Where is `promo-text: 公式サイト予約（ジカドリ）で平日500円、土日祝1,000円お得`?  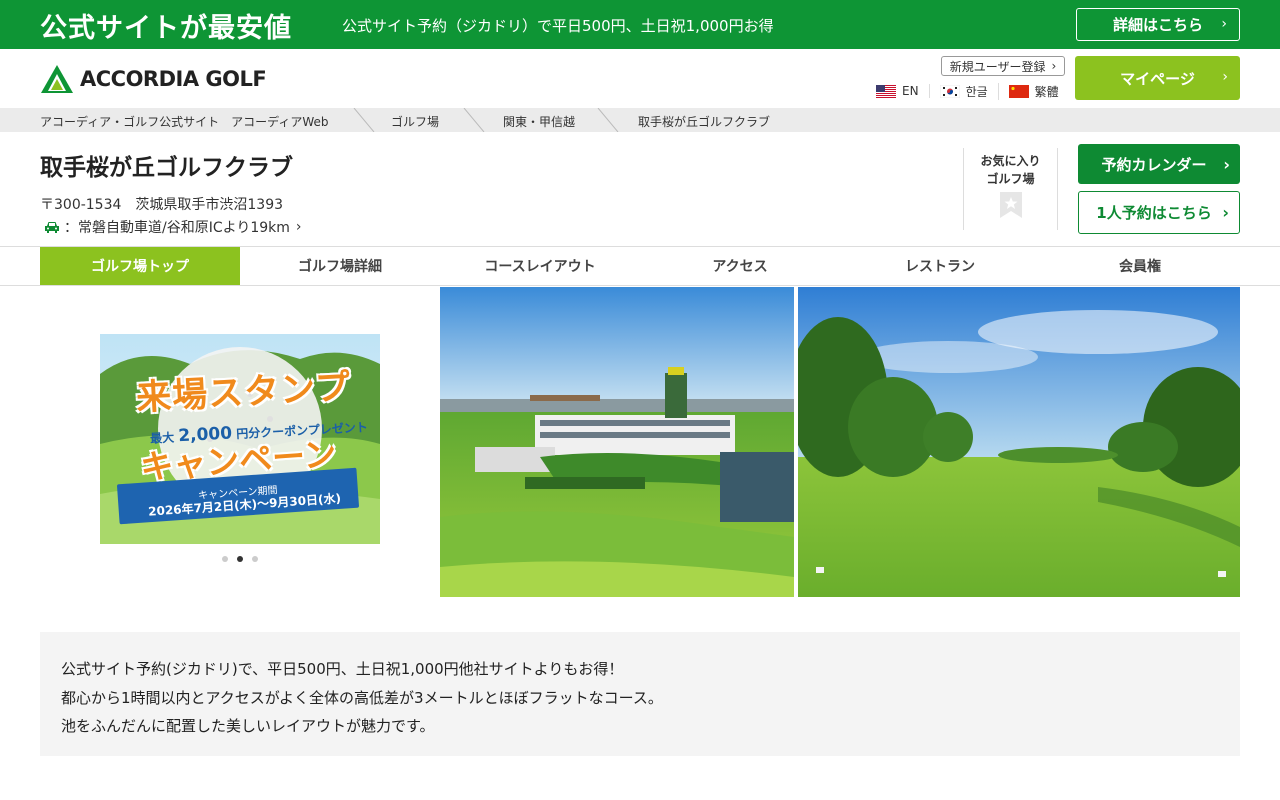
promo-text: 公式サイト予約（ジカドリ）で平日500円、土日祝1,000円お得 is located at coordinates (558, 26).